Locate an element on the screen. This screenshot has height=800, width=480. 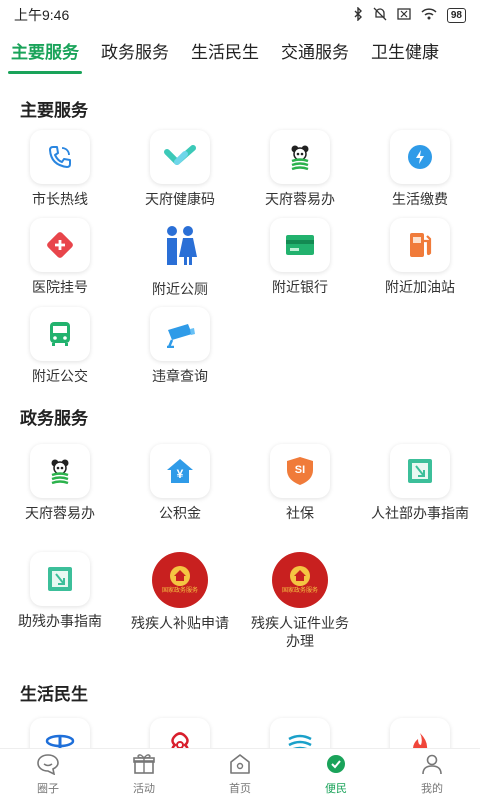
service-label: 残疾人证件业务办理 is located at coordinates (300, 632).